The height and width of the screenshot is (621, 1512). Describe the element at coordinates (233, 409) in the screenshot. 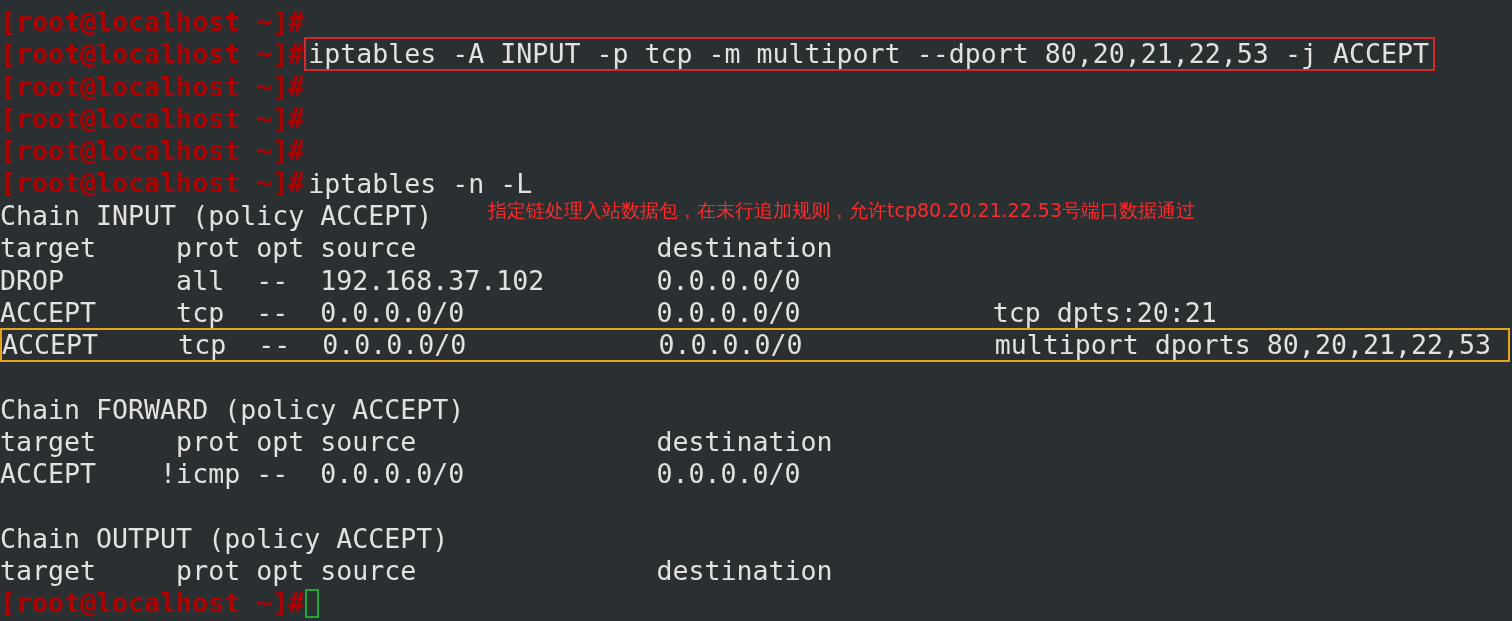

I see `output-line: Chain FORWARD (policy ACCEPT)` at that location.